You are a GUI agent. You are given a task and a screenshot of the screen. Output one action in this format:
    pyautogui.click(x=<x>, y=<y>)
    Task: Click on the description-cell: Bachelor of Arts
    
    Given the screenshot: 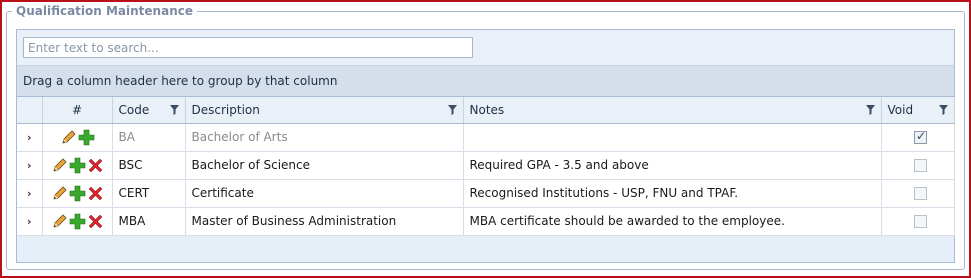 What is the action you would take?
    pyautogui.click(x=324, y=137)
    